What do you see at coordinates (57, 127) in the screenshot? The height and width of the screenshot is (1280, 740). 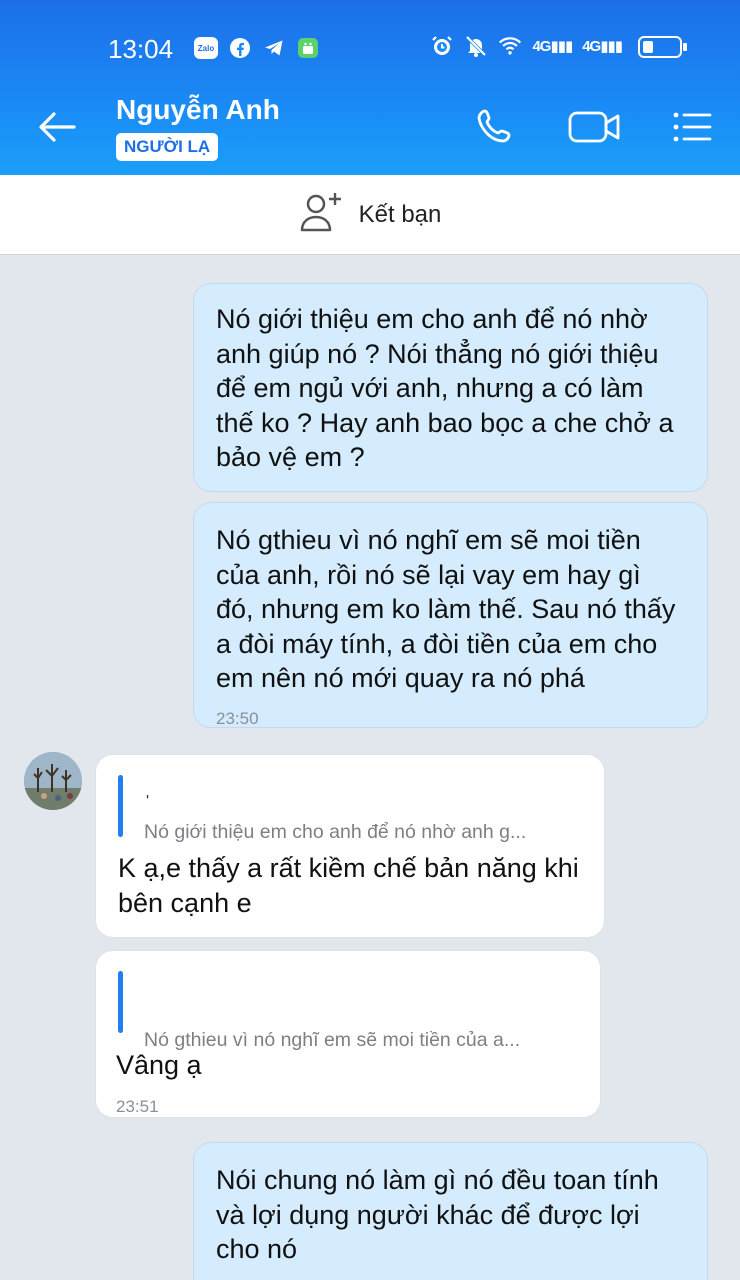 I see `back-arrow-icon` at bounding box center [57, 127].